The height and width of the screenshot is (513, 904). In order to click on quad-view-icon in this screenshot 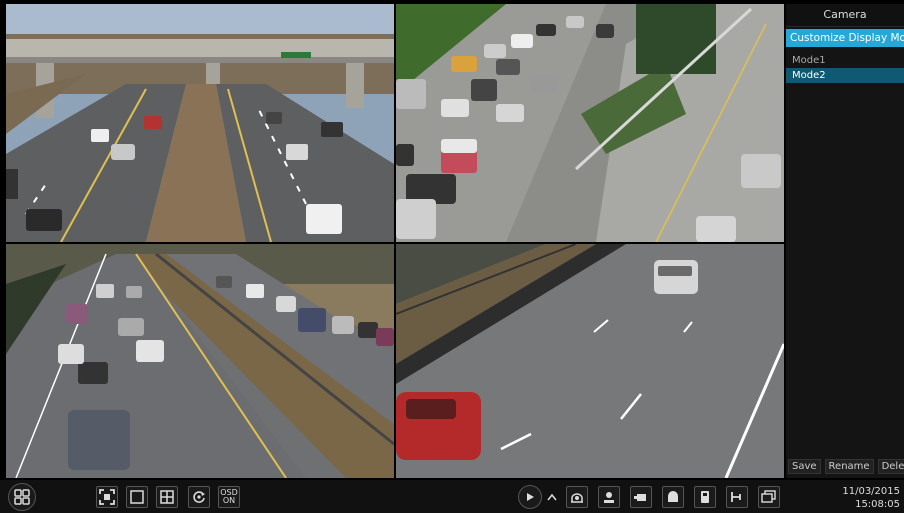, I will do `click(167, 497)`.